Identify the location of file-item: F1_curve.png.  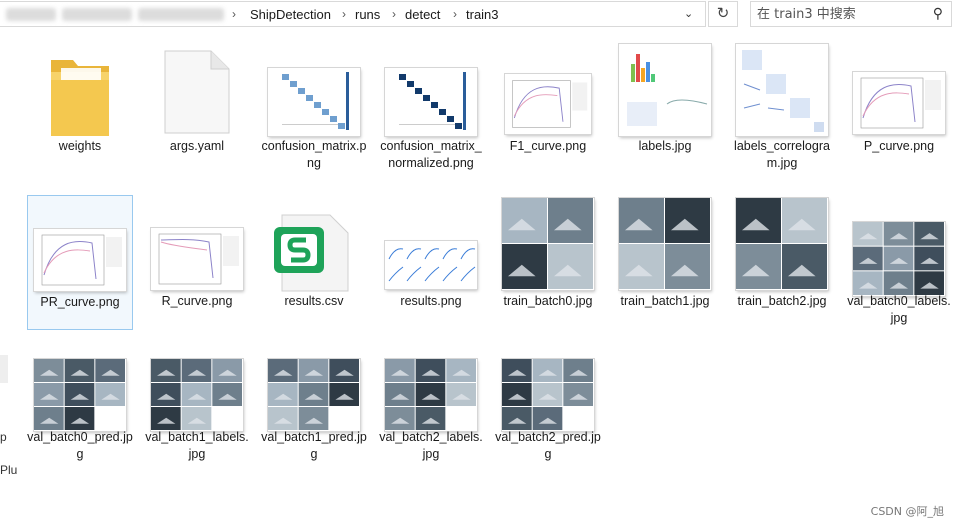
(548, 117).